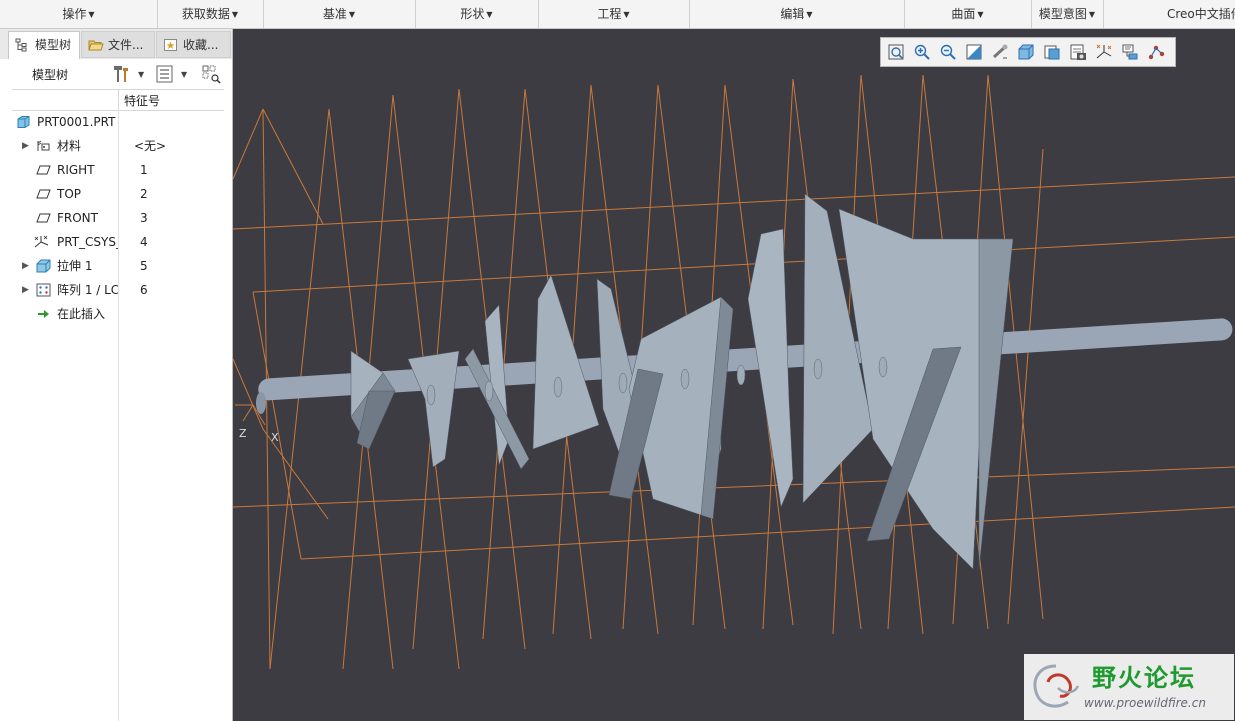  What do you see at coordinates (1144, 678) in the screenshot?
I see `watermark-title: 野火论坛` at bounding box center [1144, 678].